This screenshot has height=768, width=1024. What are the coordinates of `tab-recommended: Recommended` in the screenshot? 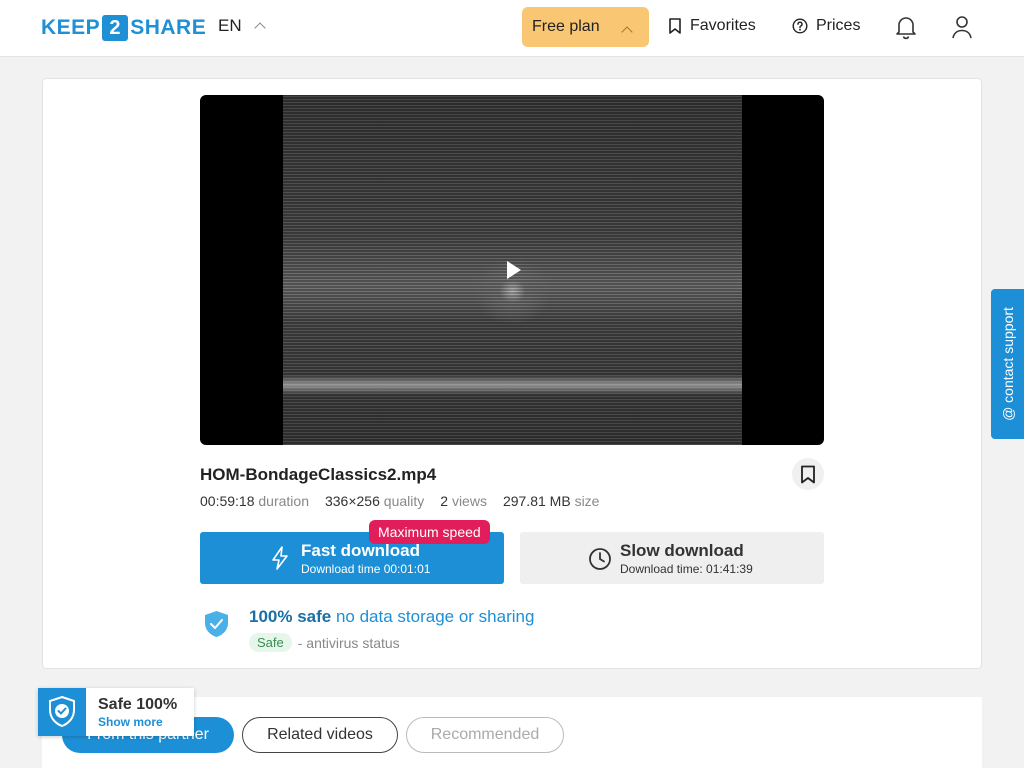 It's located at (485, 735).